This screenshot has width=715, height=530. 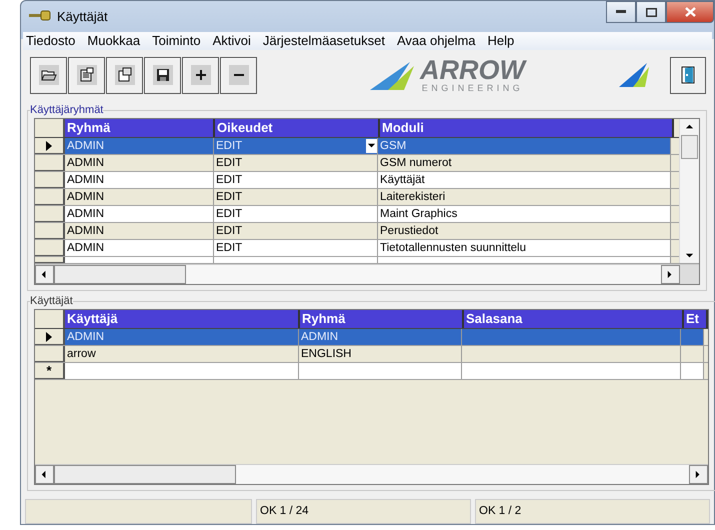 I want to click on plus-icon, so click(x=201, y=75).